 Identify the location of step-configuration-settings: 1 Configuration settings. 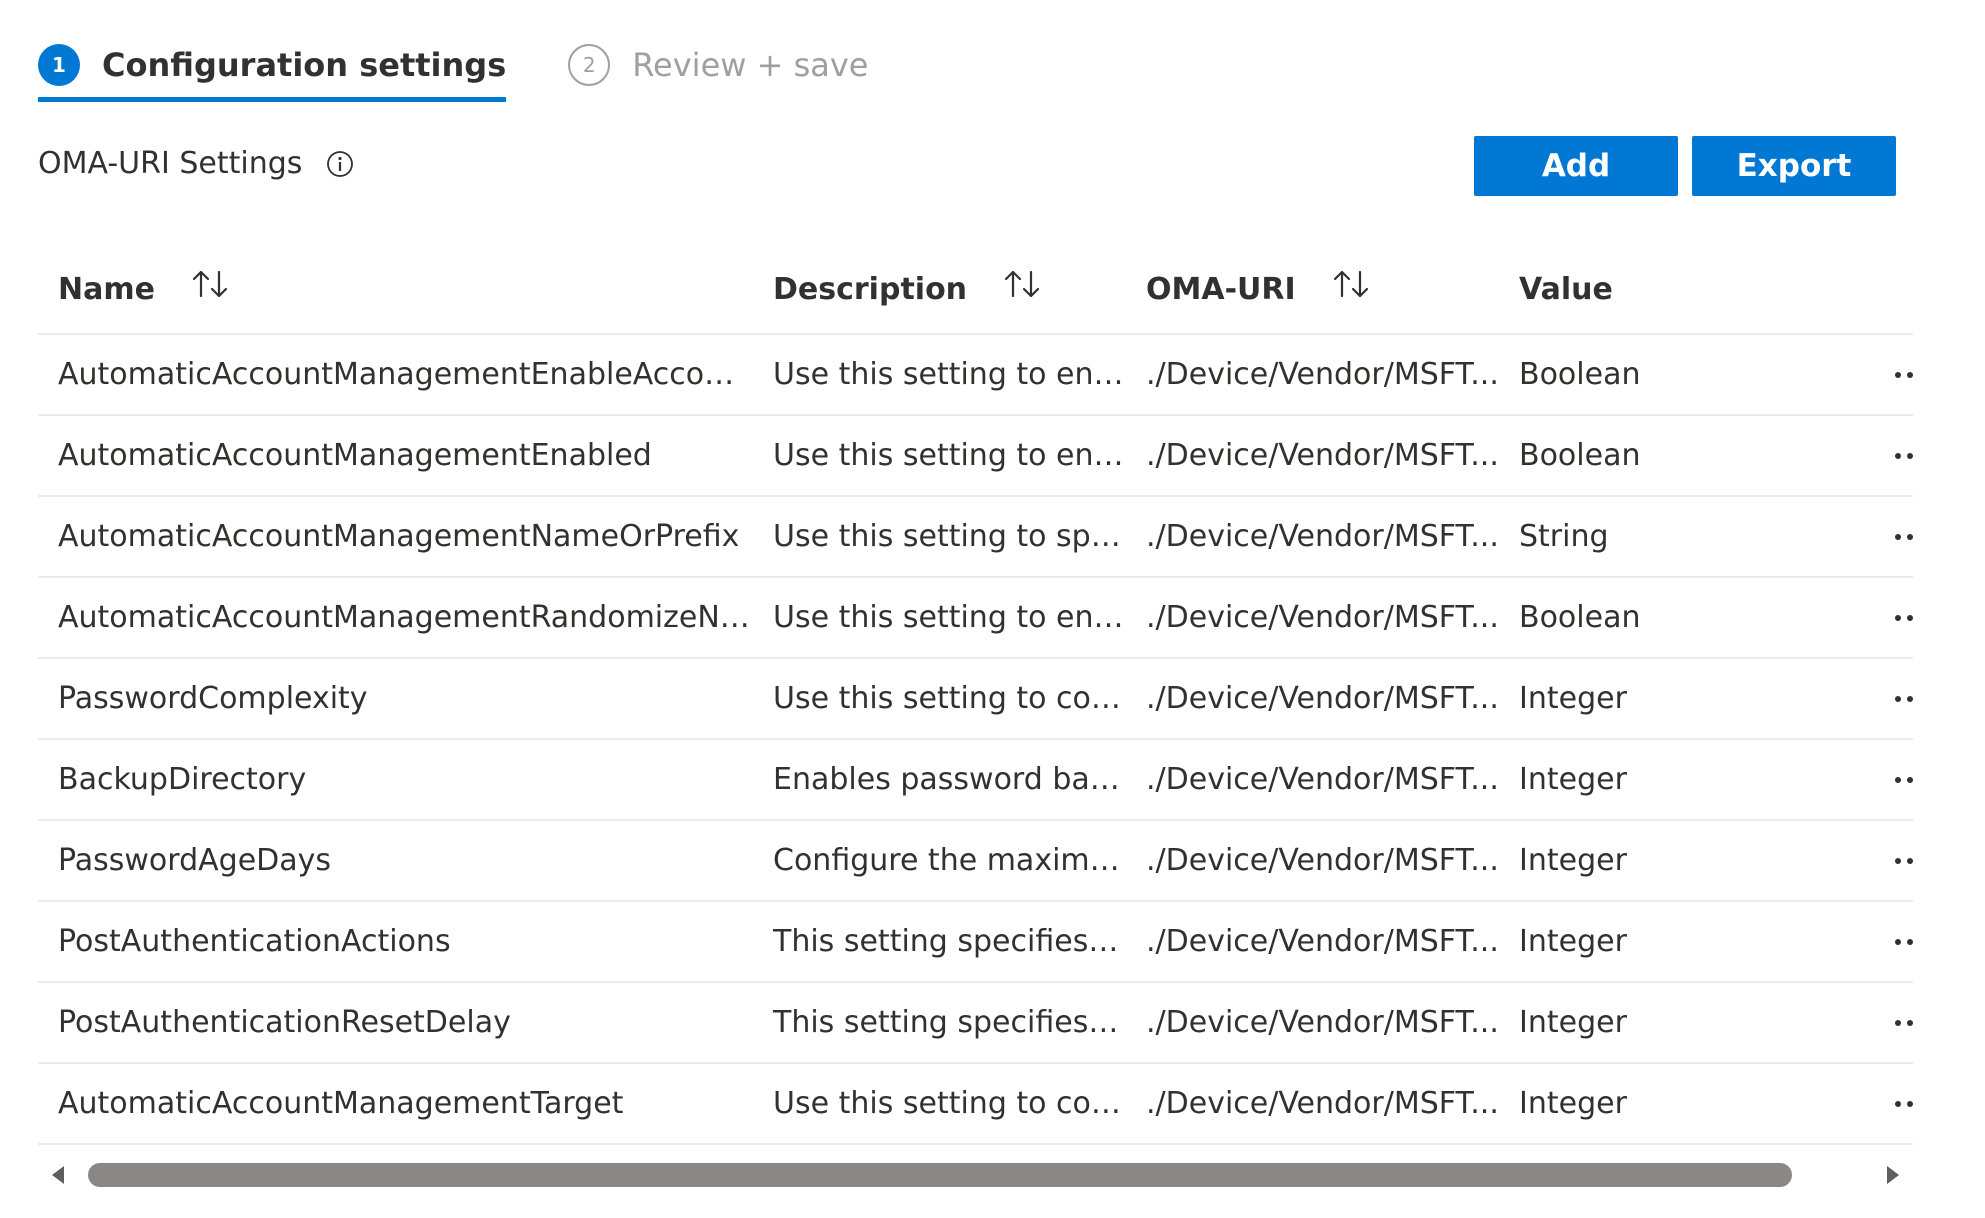
(272, 68).